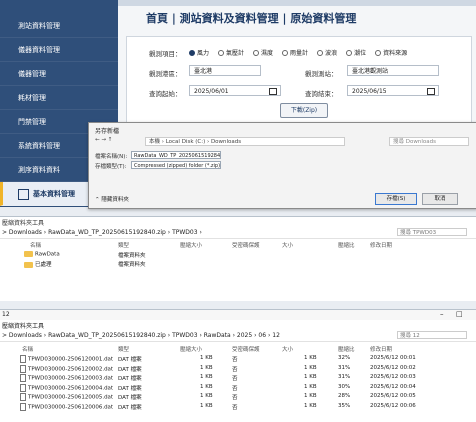 This screenshot has width=476, height=422. I want to click on station-select: 臺北港, so click(225, 70).